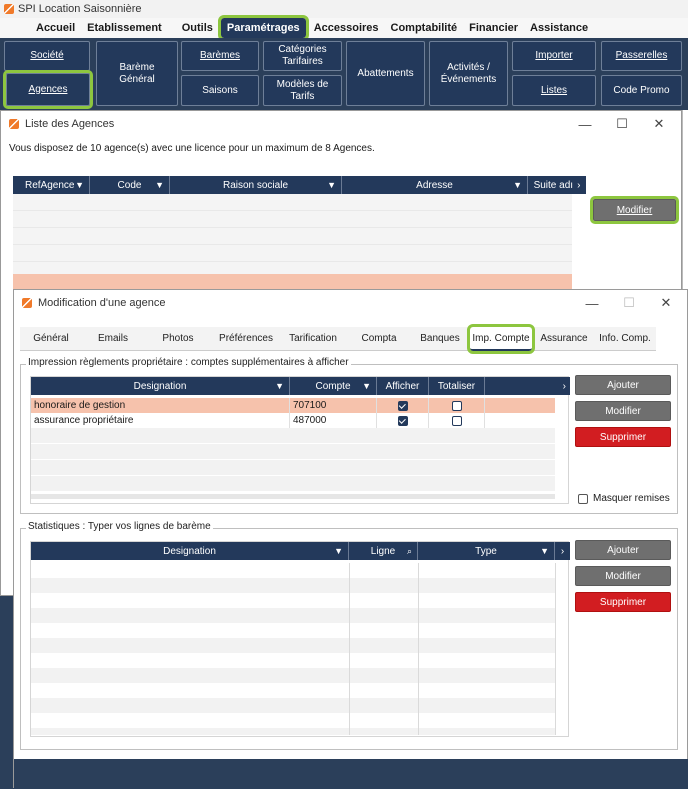  I want to click on tab-assurance: Assurance, so click(564, 339).